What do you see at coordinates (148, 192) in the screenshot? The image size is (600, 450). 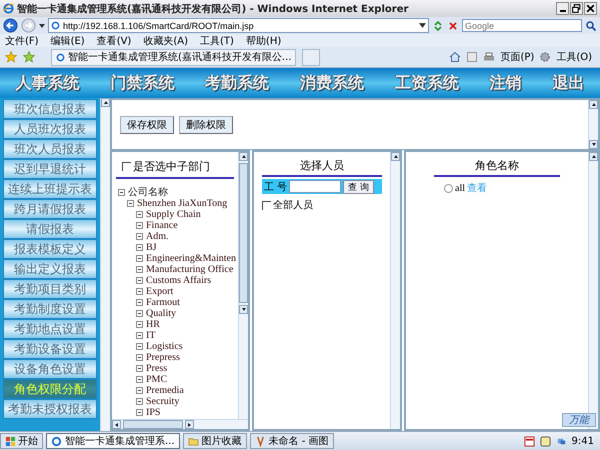 I see `tree-node: 公司名称` at bounding box center [148, 192].